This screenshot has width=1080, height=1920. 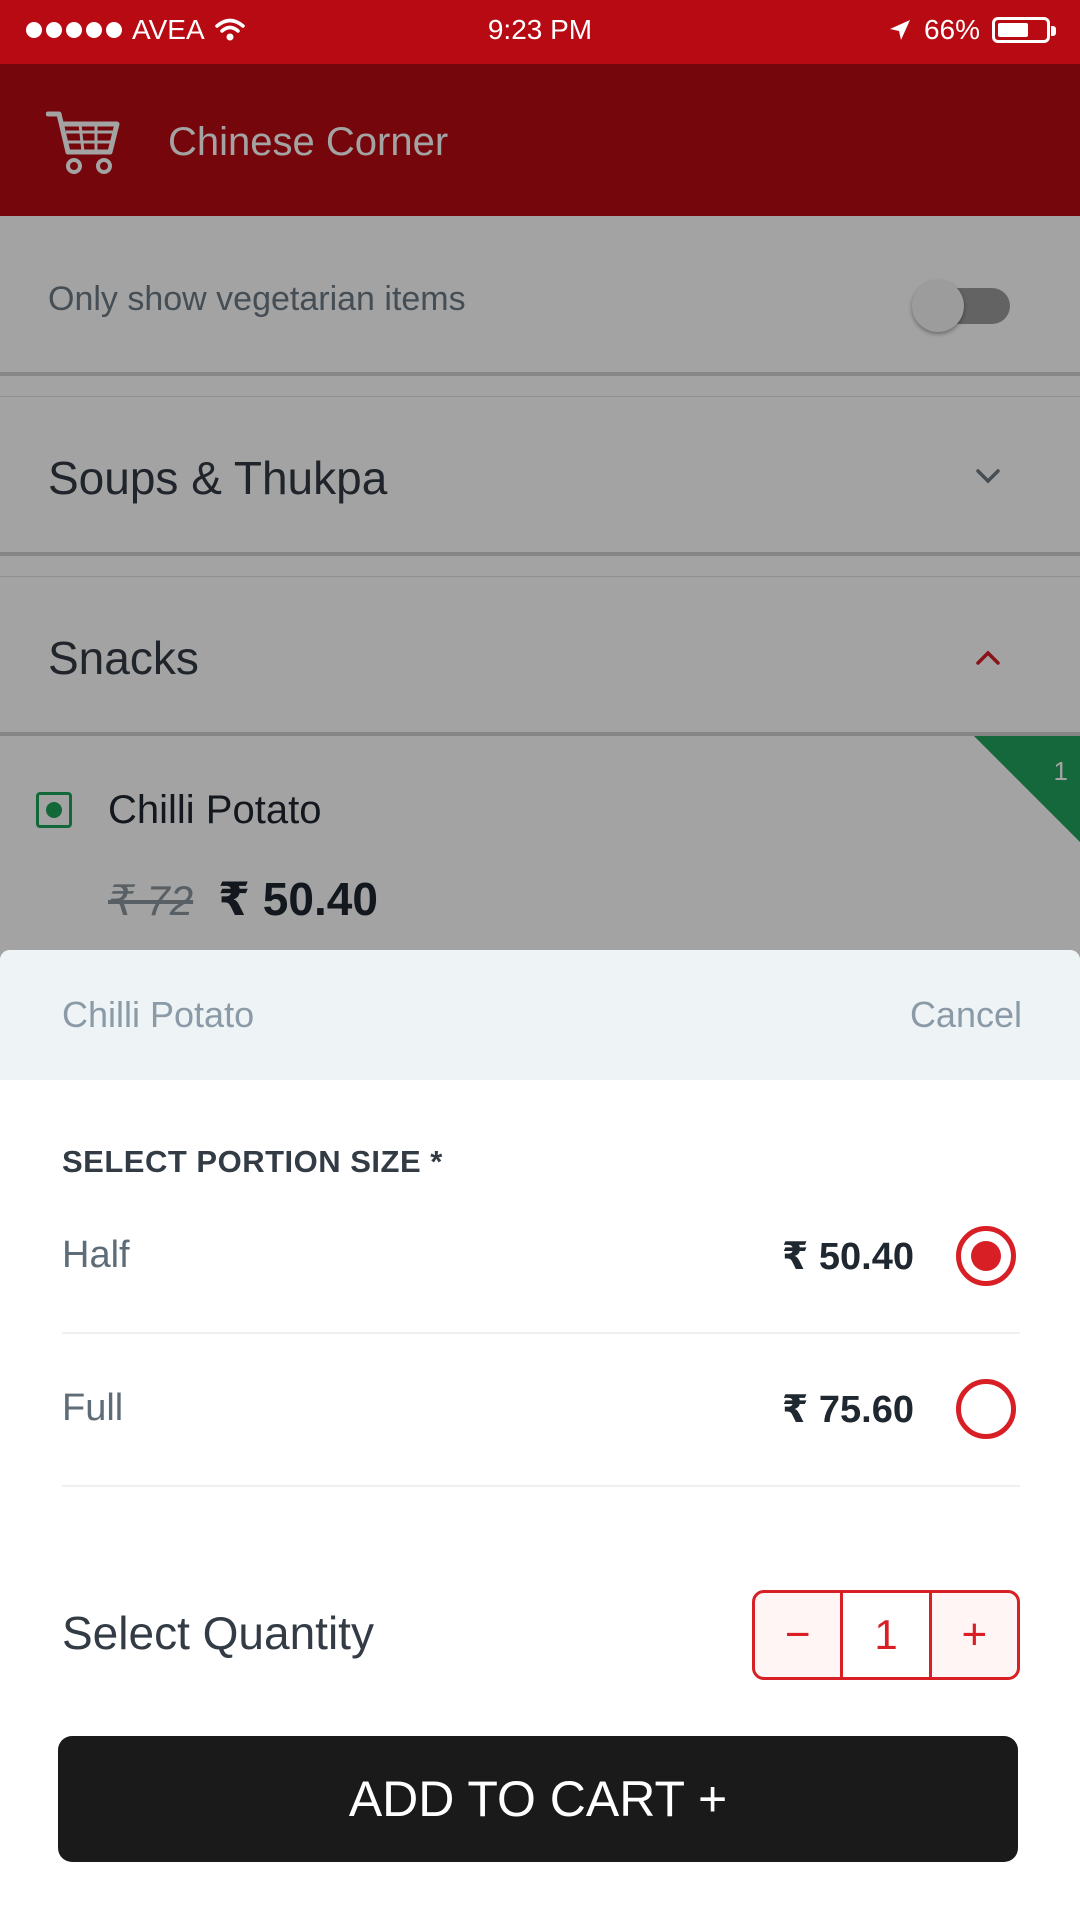 What do you see at coordinates (797, 1635) in the screenshot?
I see `decrement-button: −` at bounding box center [797, 1635].